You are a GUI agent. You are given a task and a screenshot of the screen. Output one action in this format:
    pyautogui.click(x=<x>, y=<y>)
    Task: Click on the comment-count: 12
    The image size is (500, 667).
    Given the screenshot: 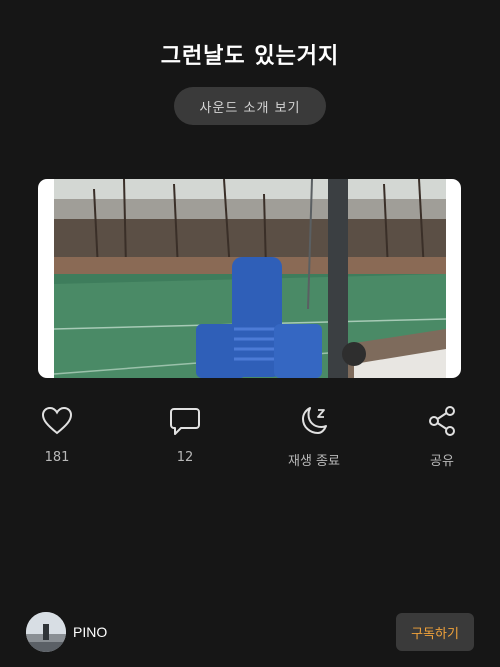 What is the action you would take?
    pyautogui.click(x=185, y=457)
    